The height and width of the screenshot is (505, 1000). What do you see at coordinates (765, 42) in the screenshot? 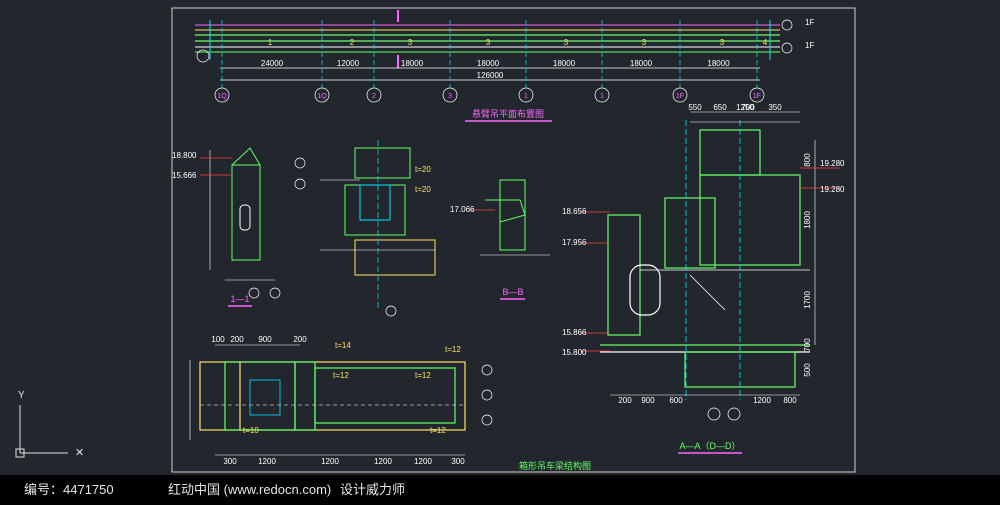
I see `beam-label: 4` at bounding box center [765, 42].